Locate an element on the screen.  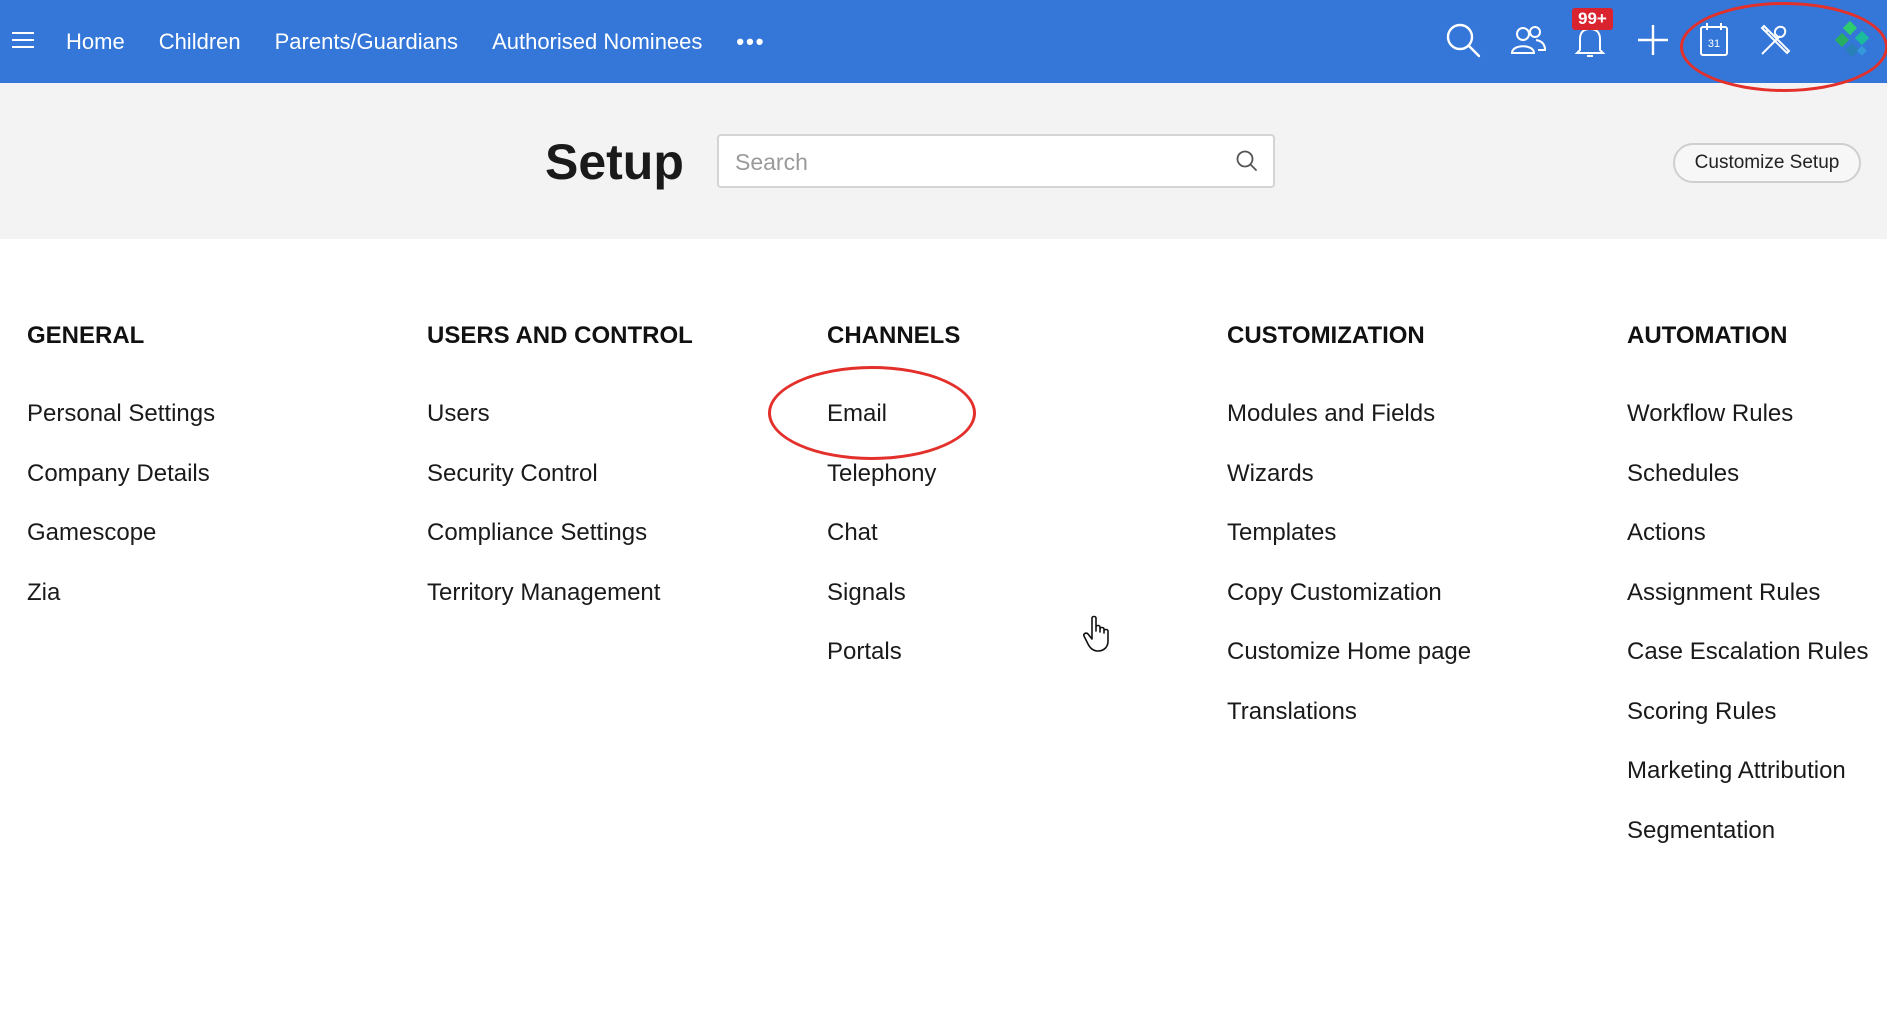
page-title: Setup is located at coordinates (614, 162).